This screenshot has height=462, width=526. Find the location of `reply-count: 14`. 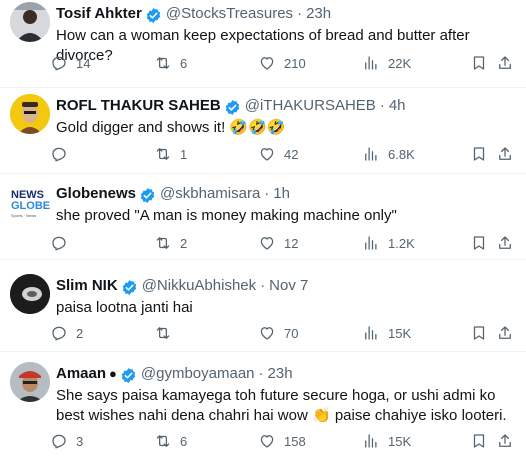

reply-count: 14 is located at coordinates (83, 63).